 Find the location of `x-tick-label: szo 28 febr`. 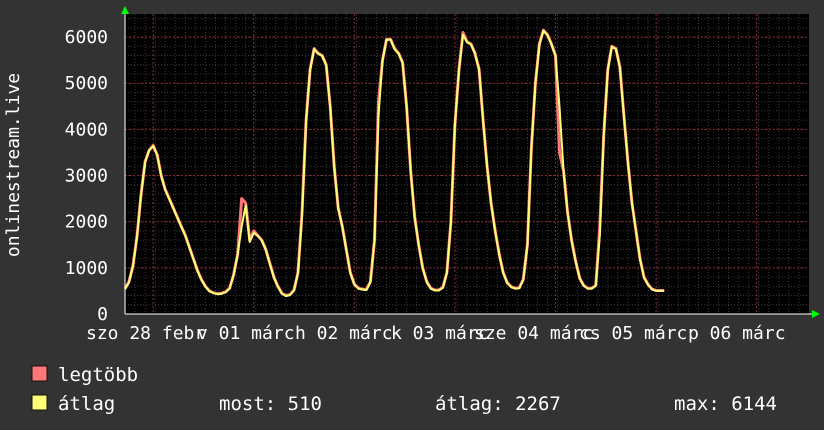

x-tick-label: szo 28 febr is located at coordinates (145, 333).